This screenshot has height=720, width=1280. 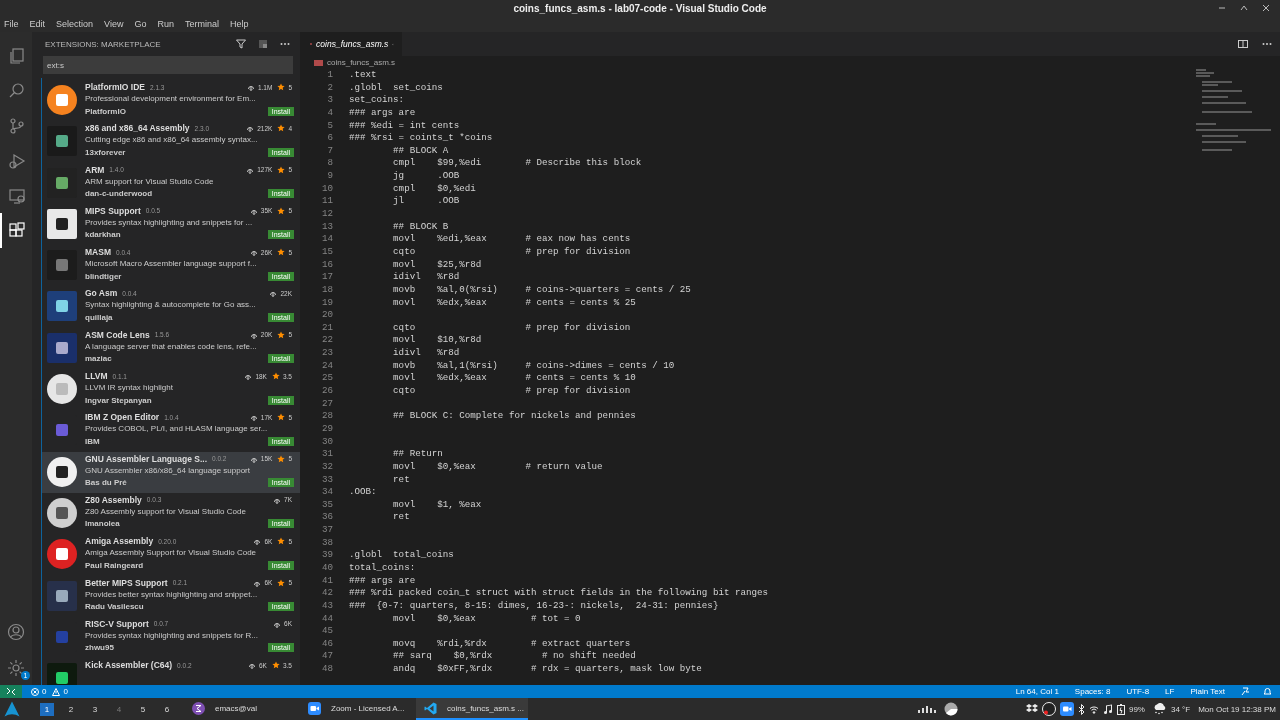 I want to click on logo-icon, so click(x=62, y=595).